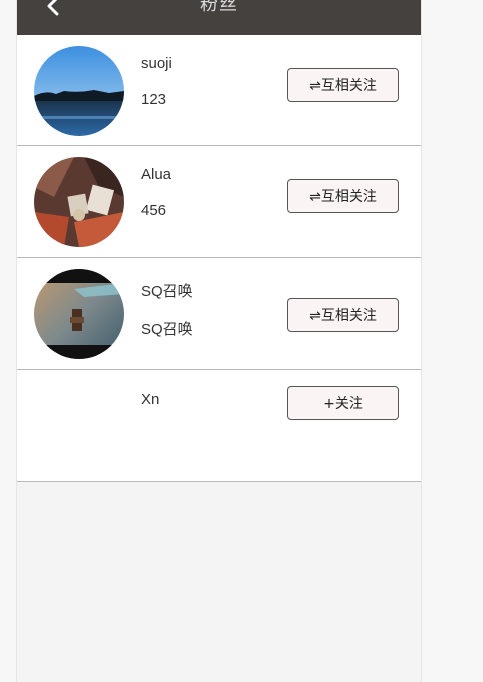 The width and height of the screenshot is (483, 682). I want to click on top-bar: 粉丝, so click(219, 17).